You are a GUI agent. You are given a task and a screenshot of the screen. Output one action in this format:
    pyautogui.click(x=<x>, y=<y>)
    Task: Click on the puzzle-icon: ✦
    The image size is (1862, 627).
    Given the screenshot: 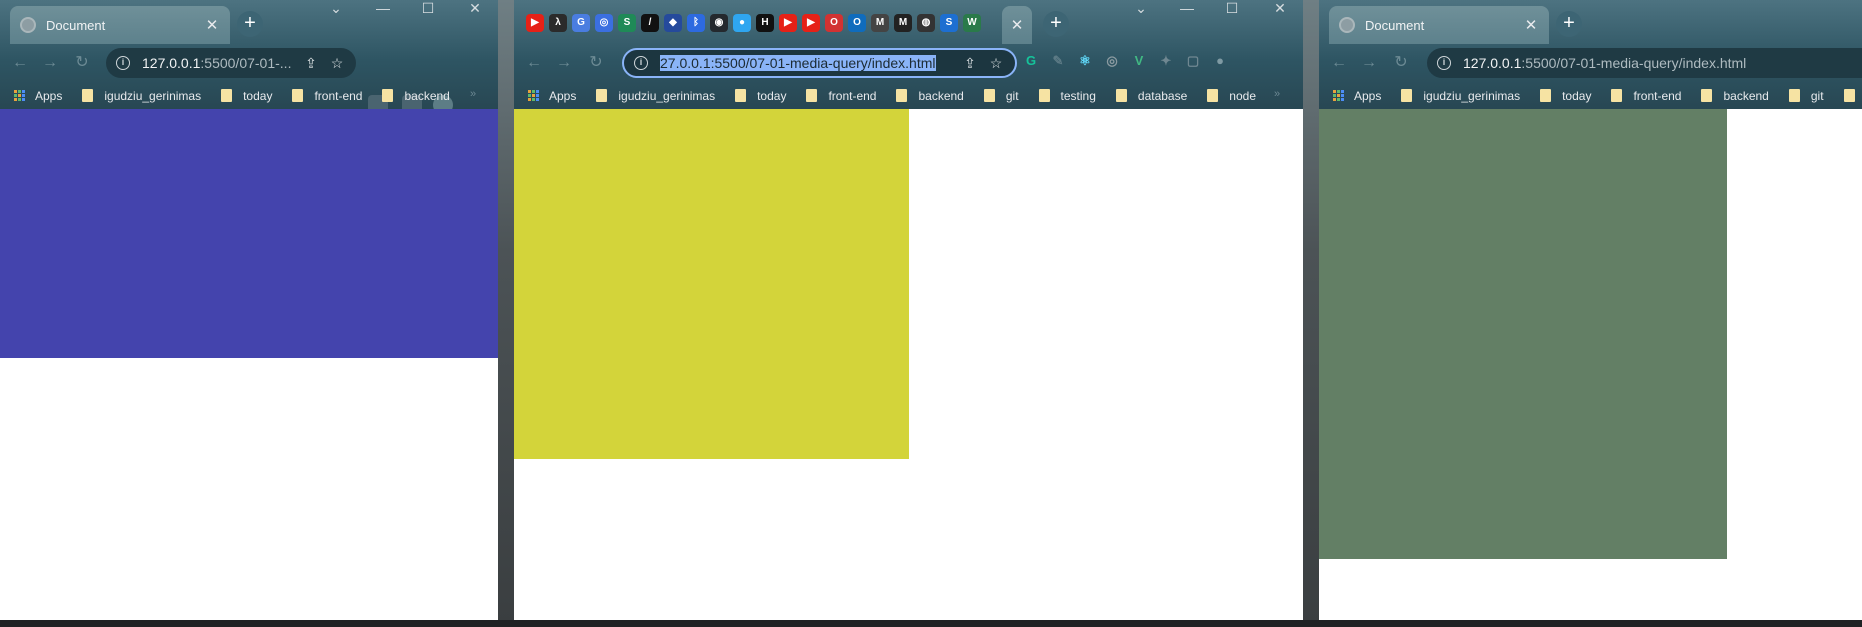 What is the action you would take?
    pyautogui.click(x=1166, y=61)
    